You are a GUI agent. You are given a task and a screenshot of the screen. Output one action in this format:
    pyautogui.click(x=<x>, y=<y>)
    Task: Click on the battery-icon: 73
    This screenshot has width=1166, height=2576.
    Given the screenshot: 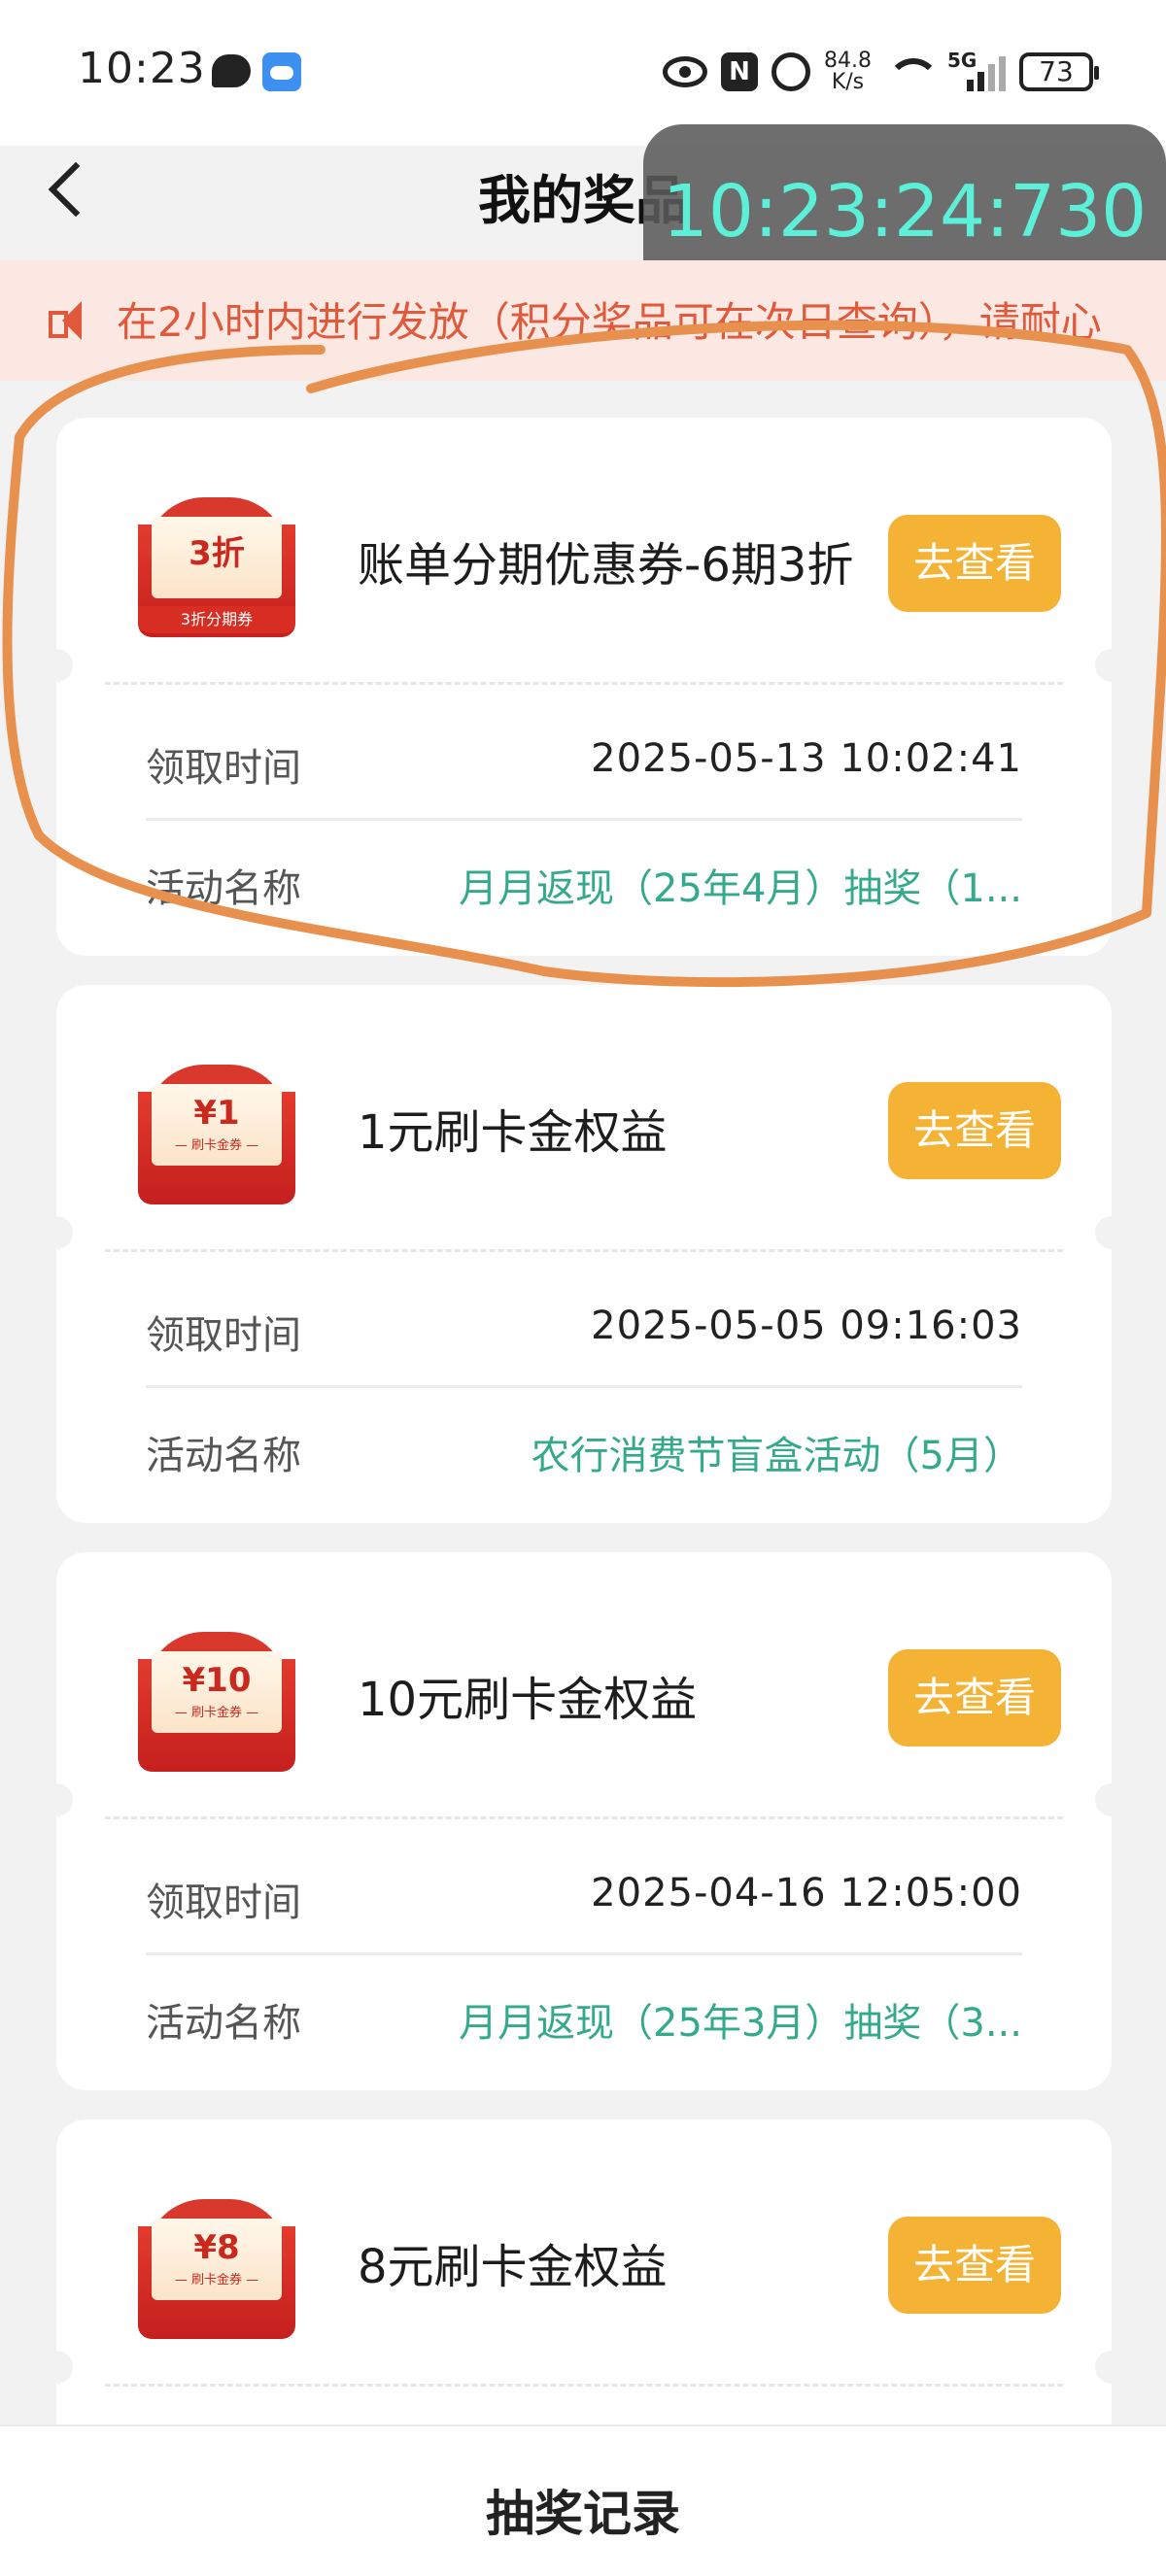 What is the action you would take?
    pyautogui.click(x=1059, y=71)
    